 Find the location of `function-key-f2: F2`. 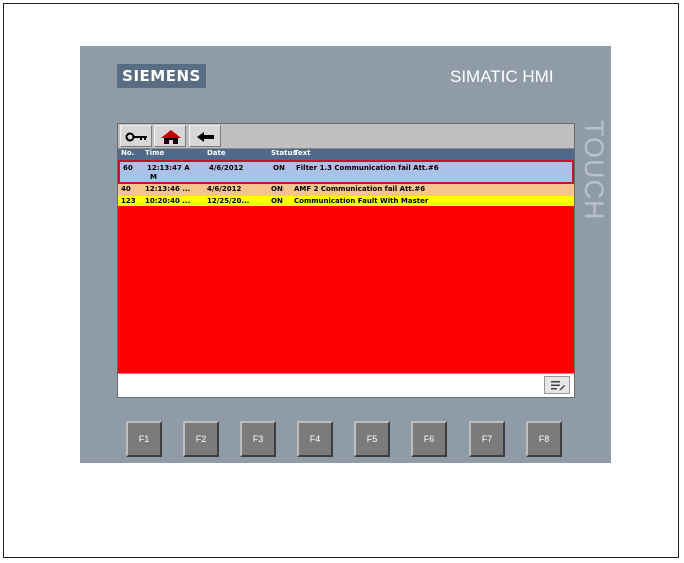

function-key-f2: F2 is located at coordinates (201, 439).